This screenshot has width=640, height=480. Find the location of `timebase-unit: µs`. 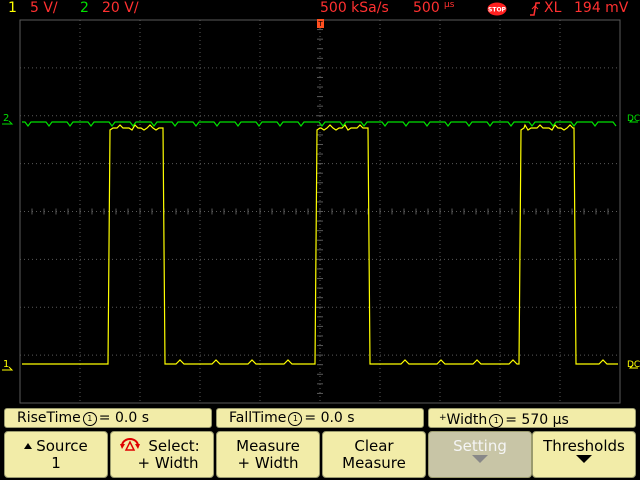

timebase-unit: µs is located at coordinates (449, 5).